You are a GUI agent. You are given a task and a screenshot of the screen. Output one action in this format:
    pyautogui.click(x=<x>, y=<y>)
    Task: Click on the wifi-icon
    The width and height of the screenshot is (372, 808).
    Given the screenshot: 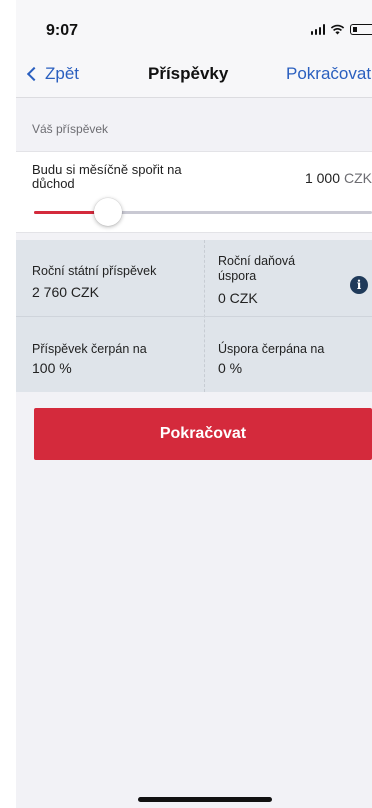 What is the action you would take?
    pyautogui.click(x=337, y=29)
    